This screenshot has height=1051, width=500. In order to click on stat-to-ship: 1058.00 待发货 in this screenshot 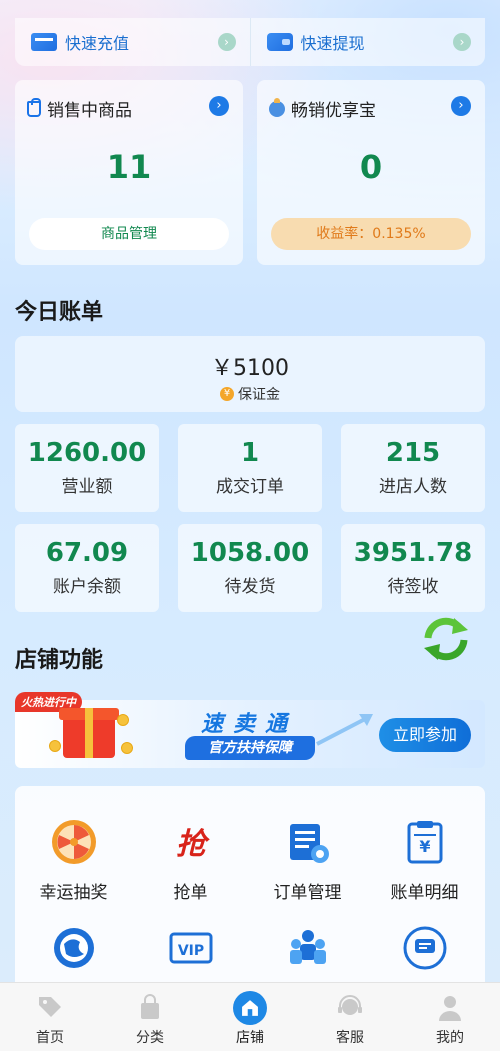, I will do `click(250, 568)`.